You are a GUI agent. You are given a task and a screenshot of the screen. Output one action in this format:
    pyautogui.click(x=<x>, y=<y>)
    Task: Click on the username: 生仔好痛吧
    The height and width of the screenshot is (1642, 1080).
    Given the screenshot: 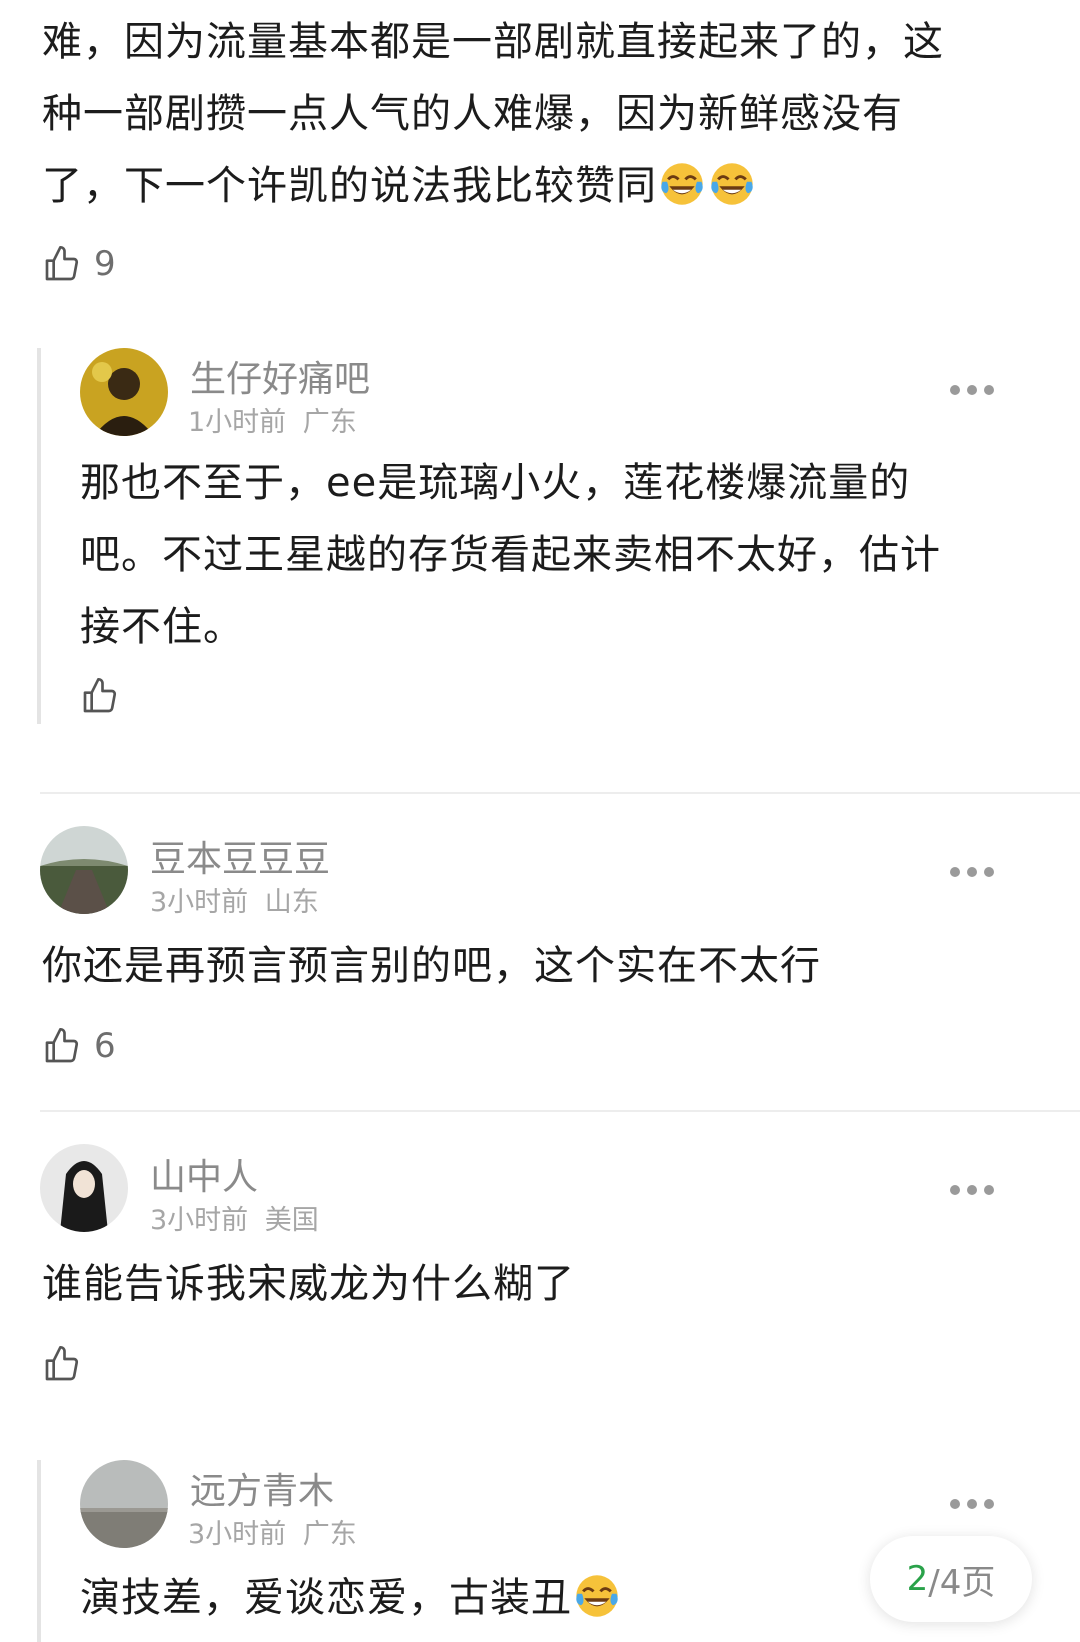 What is the action you would take?
    pyautogui.click(x=280, y=376)
    